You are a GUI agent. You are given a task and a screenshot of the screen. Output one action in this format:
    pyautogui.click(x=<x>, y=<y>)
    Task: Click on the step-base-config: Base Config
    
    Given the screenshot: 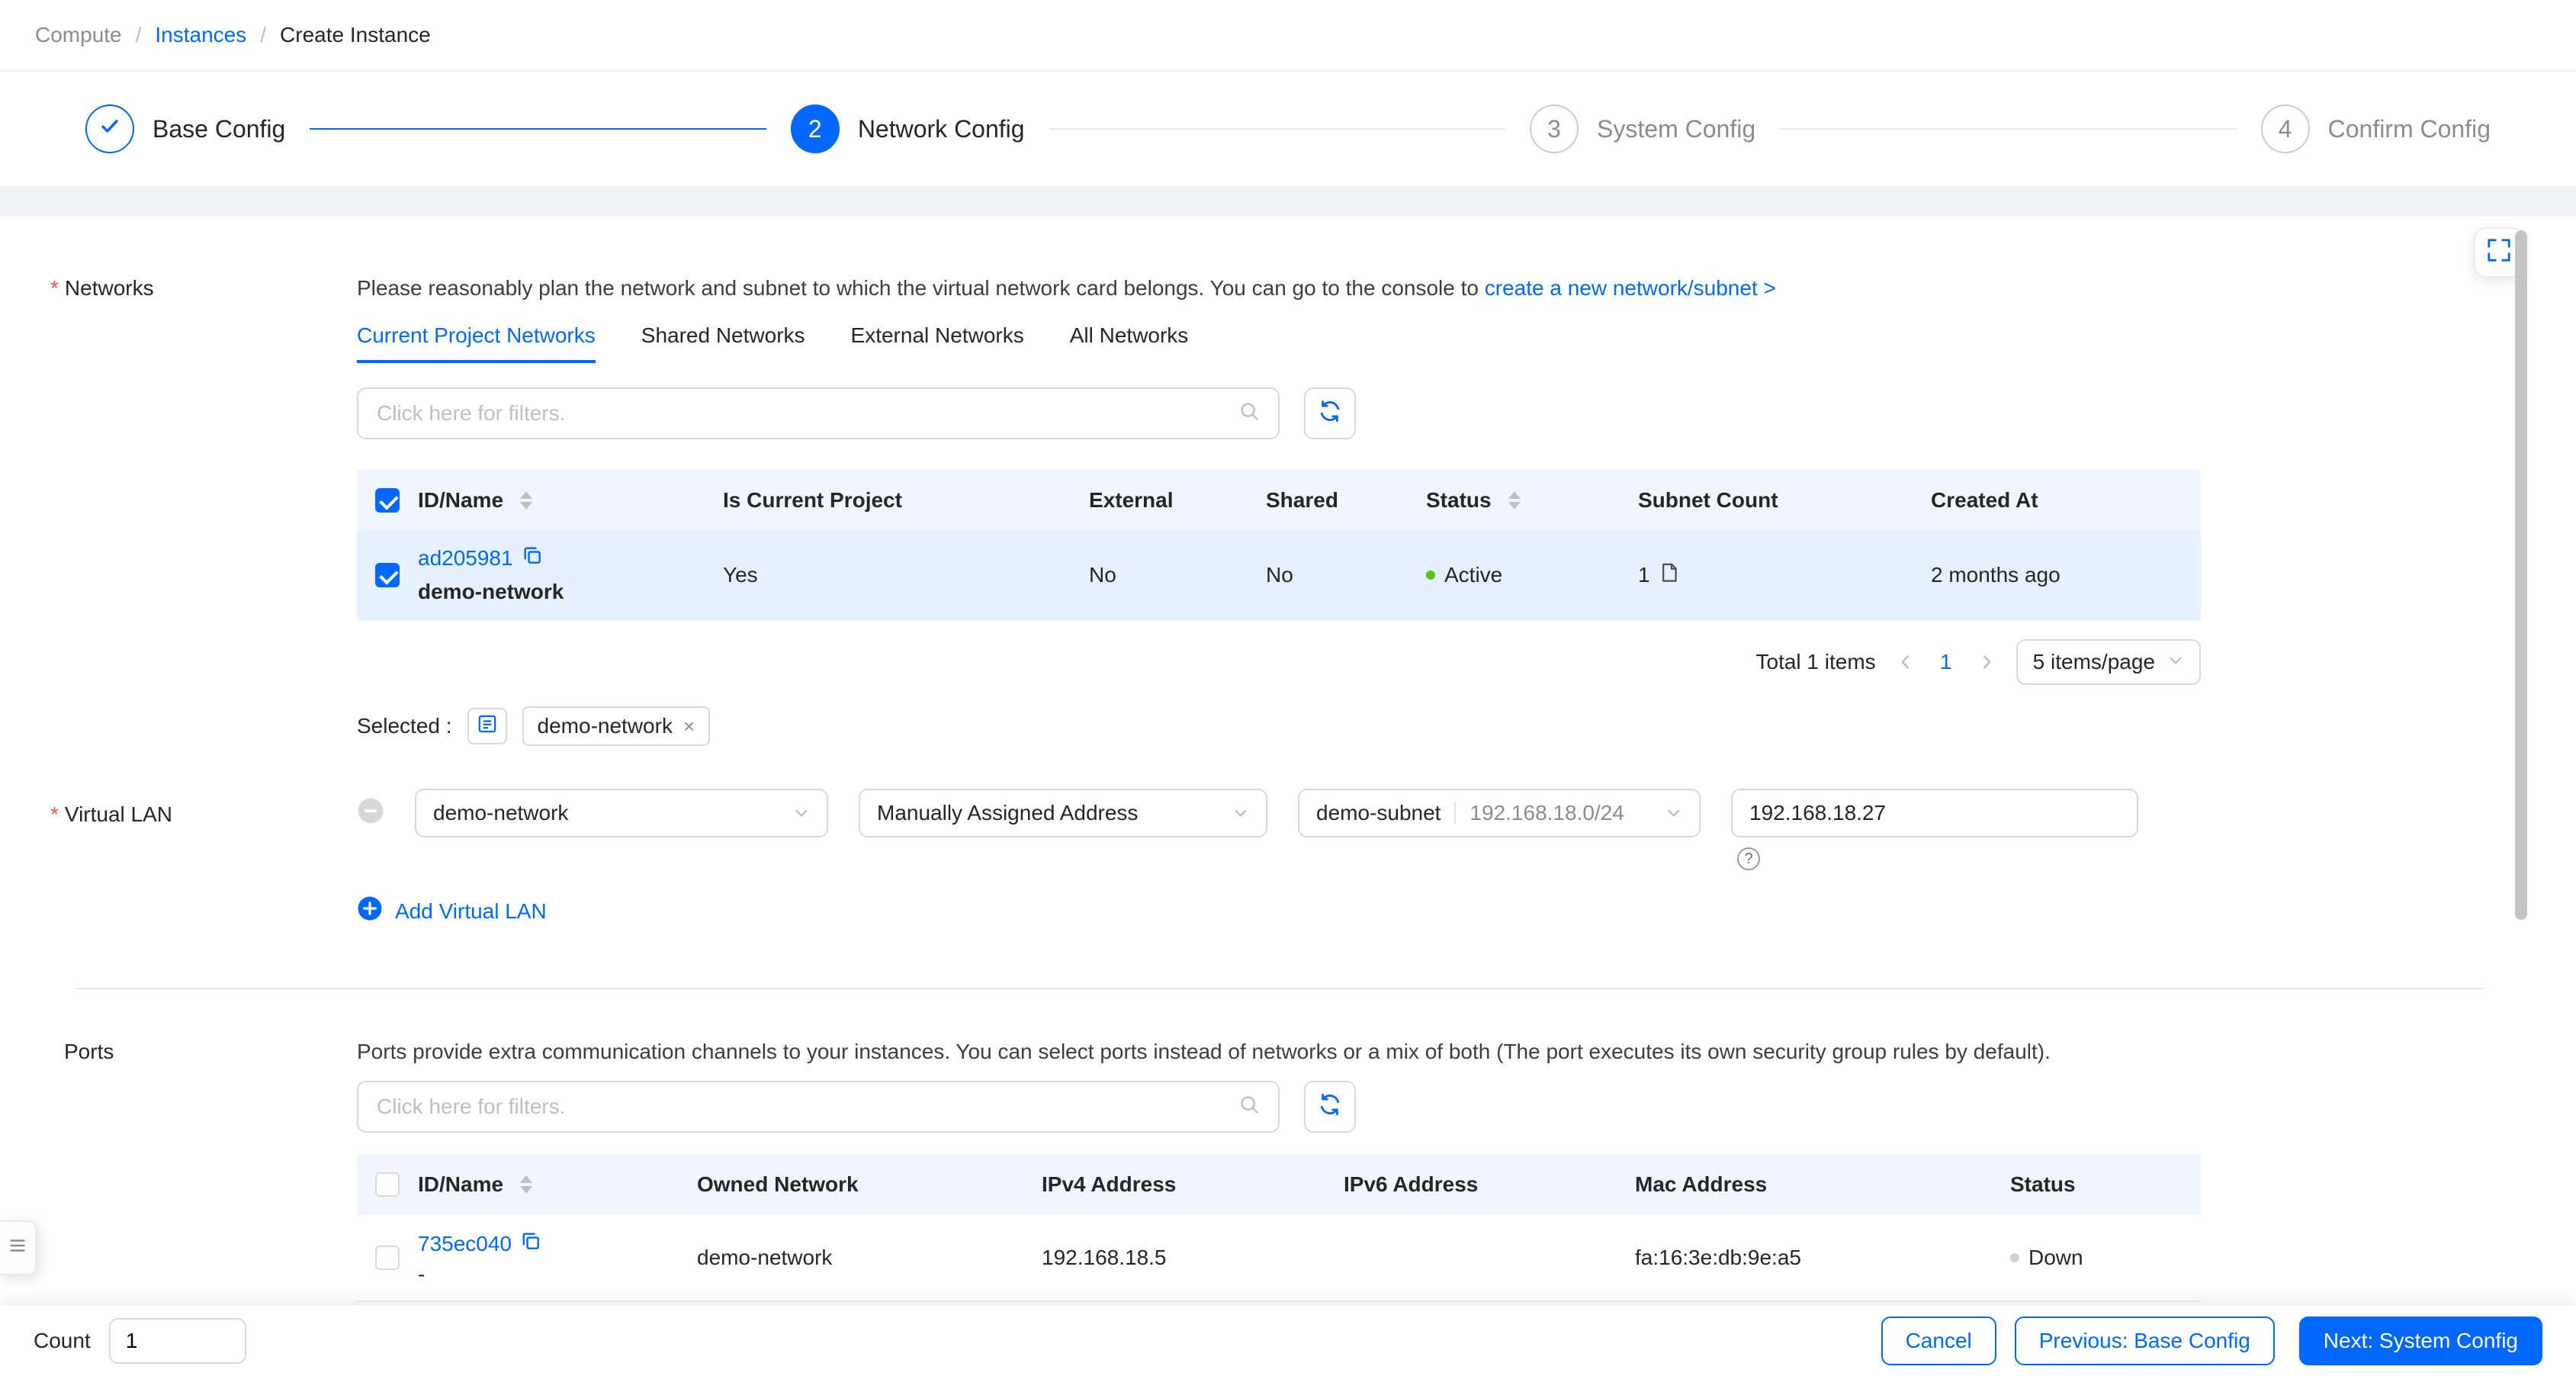 What is the action you would take?
    pyautogui.click(x=185, y=128)
    